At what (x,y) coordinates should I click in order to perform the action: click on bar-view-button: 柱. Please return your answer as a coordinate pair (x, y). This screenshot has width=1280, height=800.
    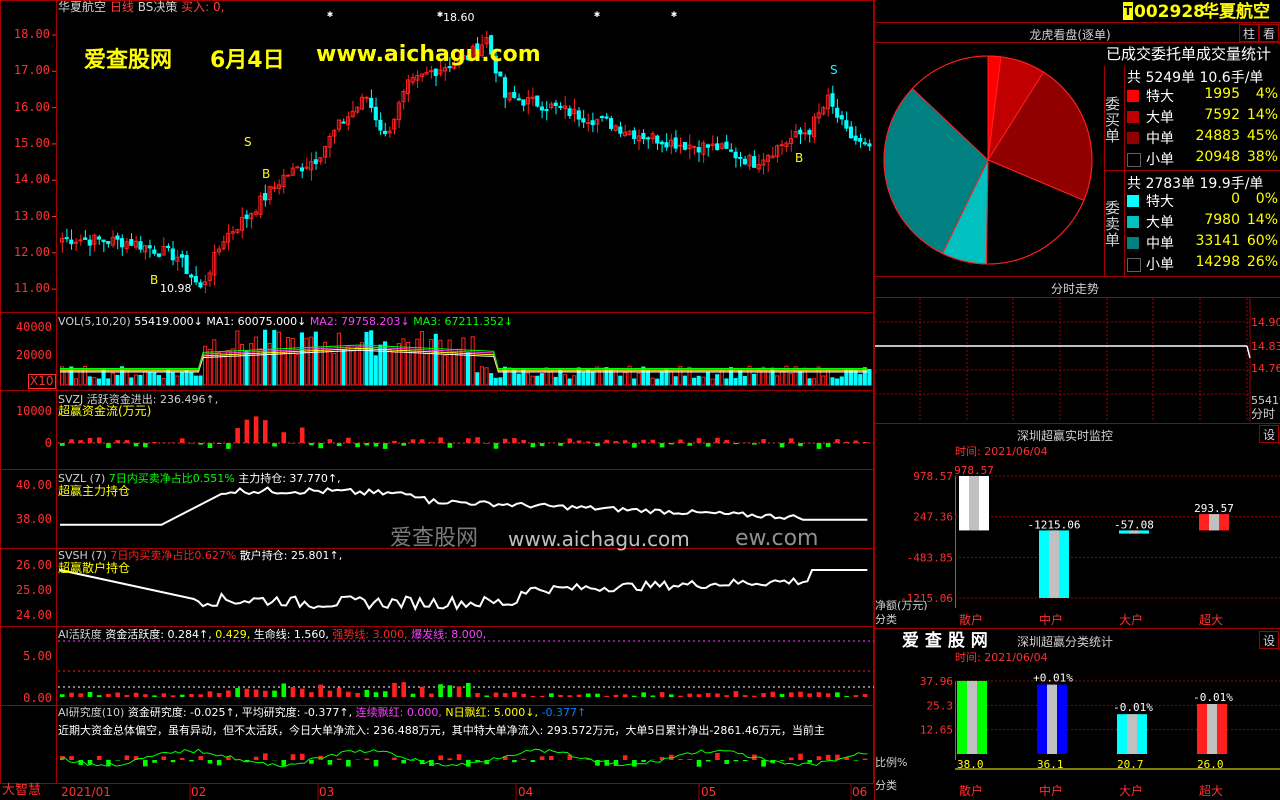
    Looking at the image, I should click on (1249, 33).